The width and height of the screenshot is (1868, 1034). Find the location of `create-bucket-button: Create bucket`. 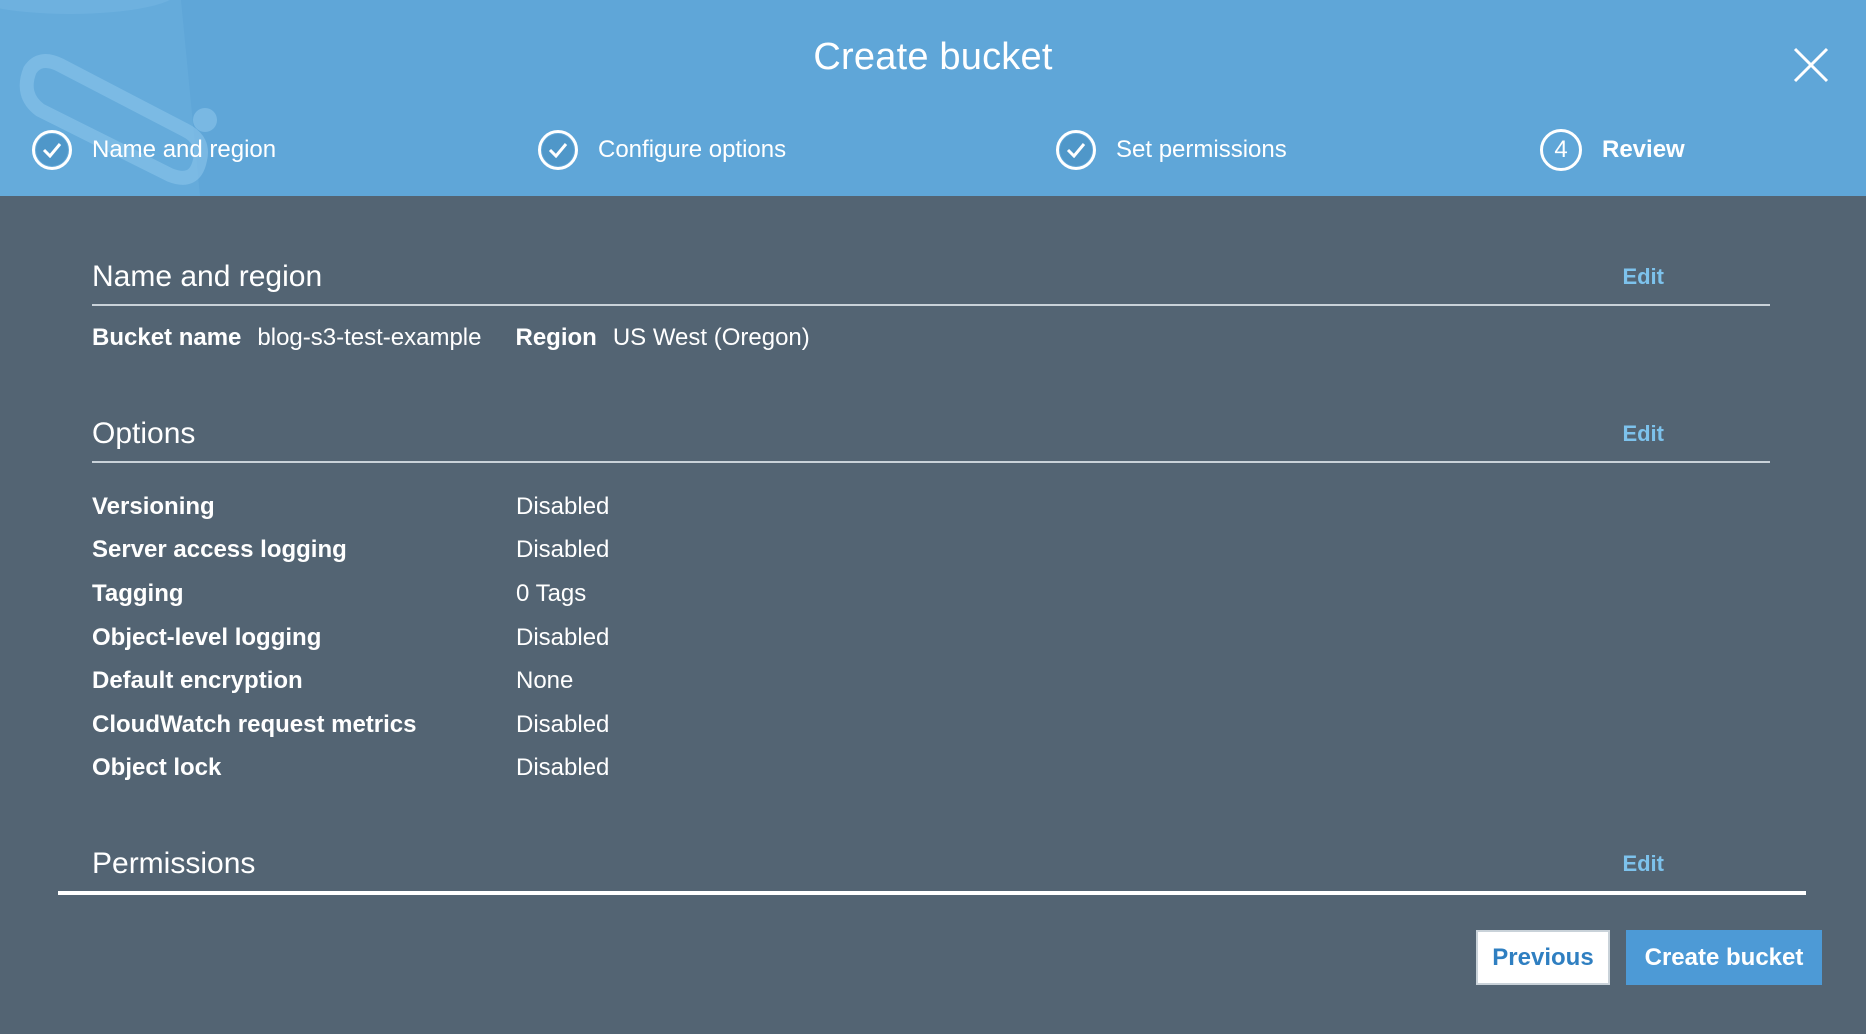

create-bucket-button: Create bucket is located at coordinates (1724, 957).